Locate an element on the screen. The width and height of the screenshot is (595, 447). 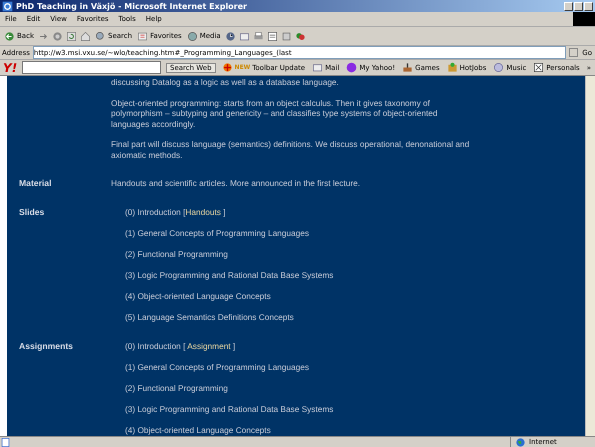
plus-icon is located at coordinates (227, 67).